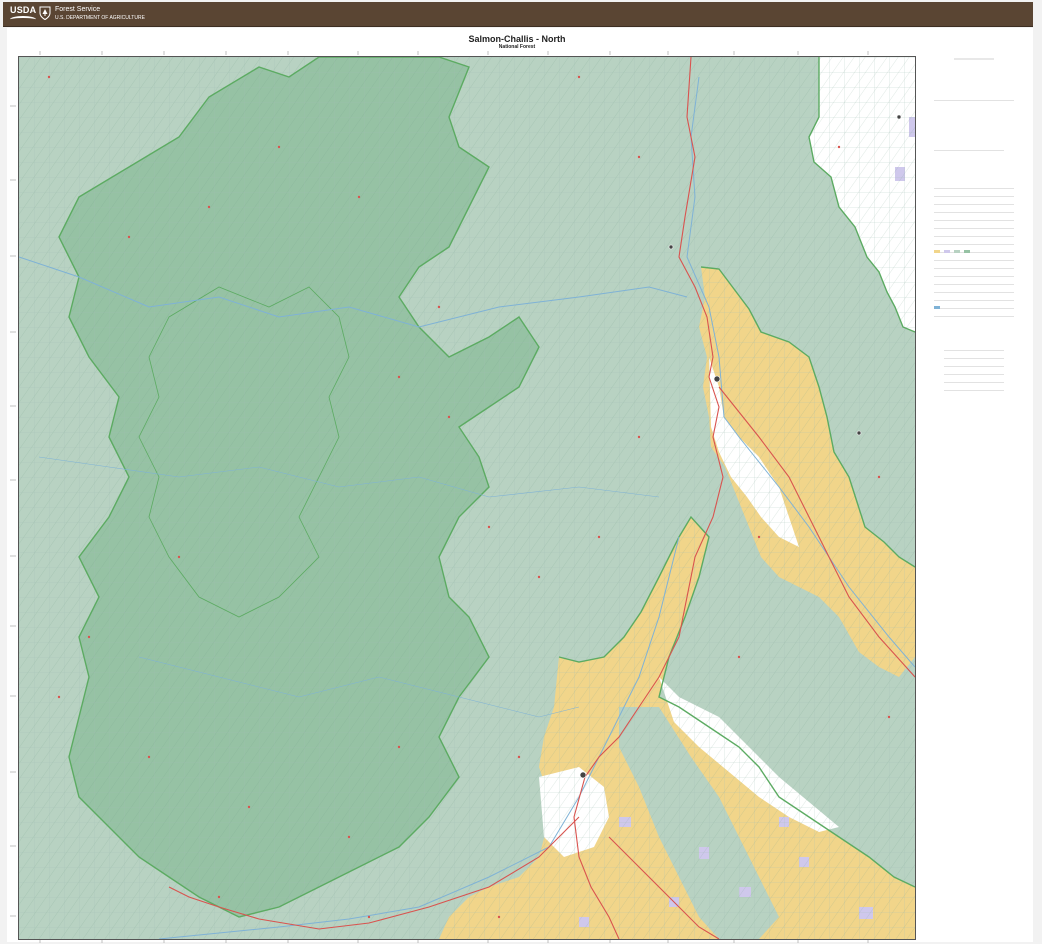 The height and width of the screenshot is (944, 1042). What do you see at coordinates (967, 251) in the screenshot?
I see `legend-swatch-wilderness` at bounding box center [967, 251].